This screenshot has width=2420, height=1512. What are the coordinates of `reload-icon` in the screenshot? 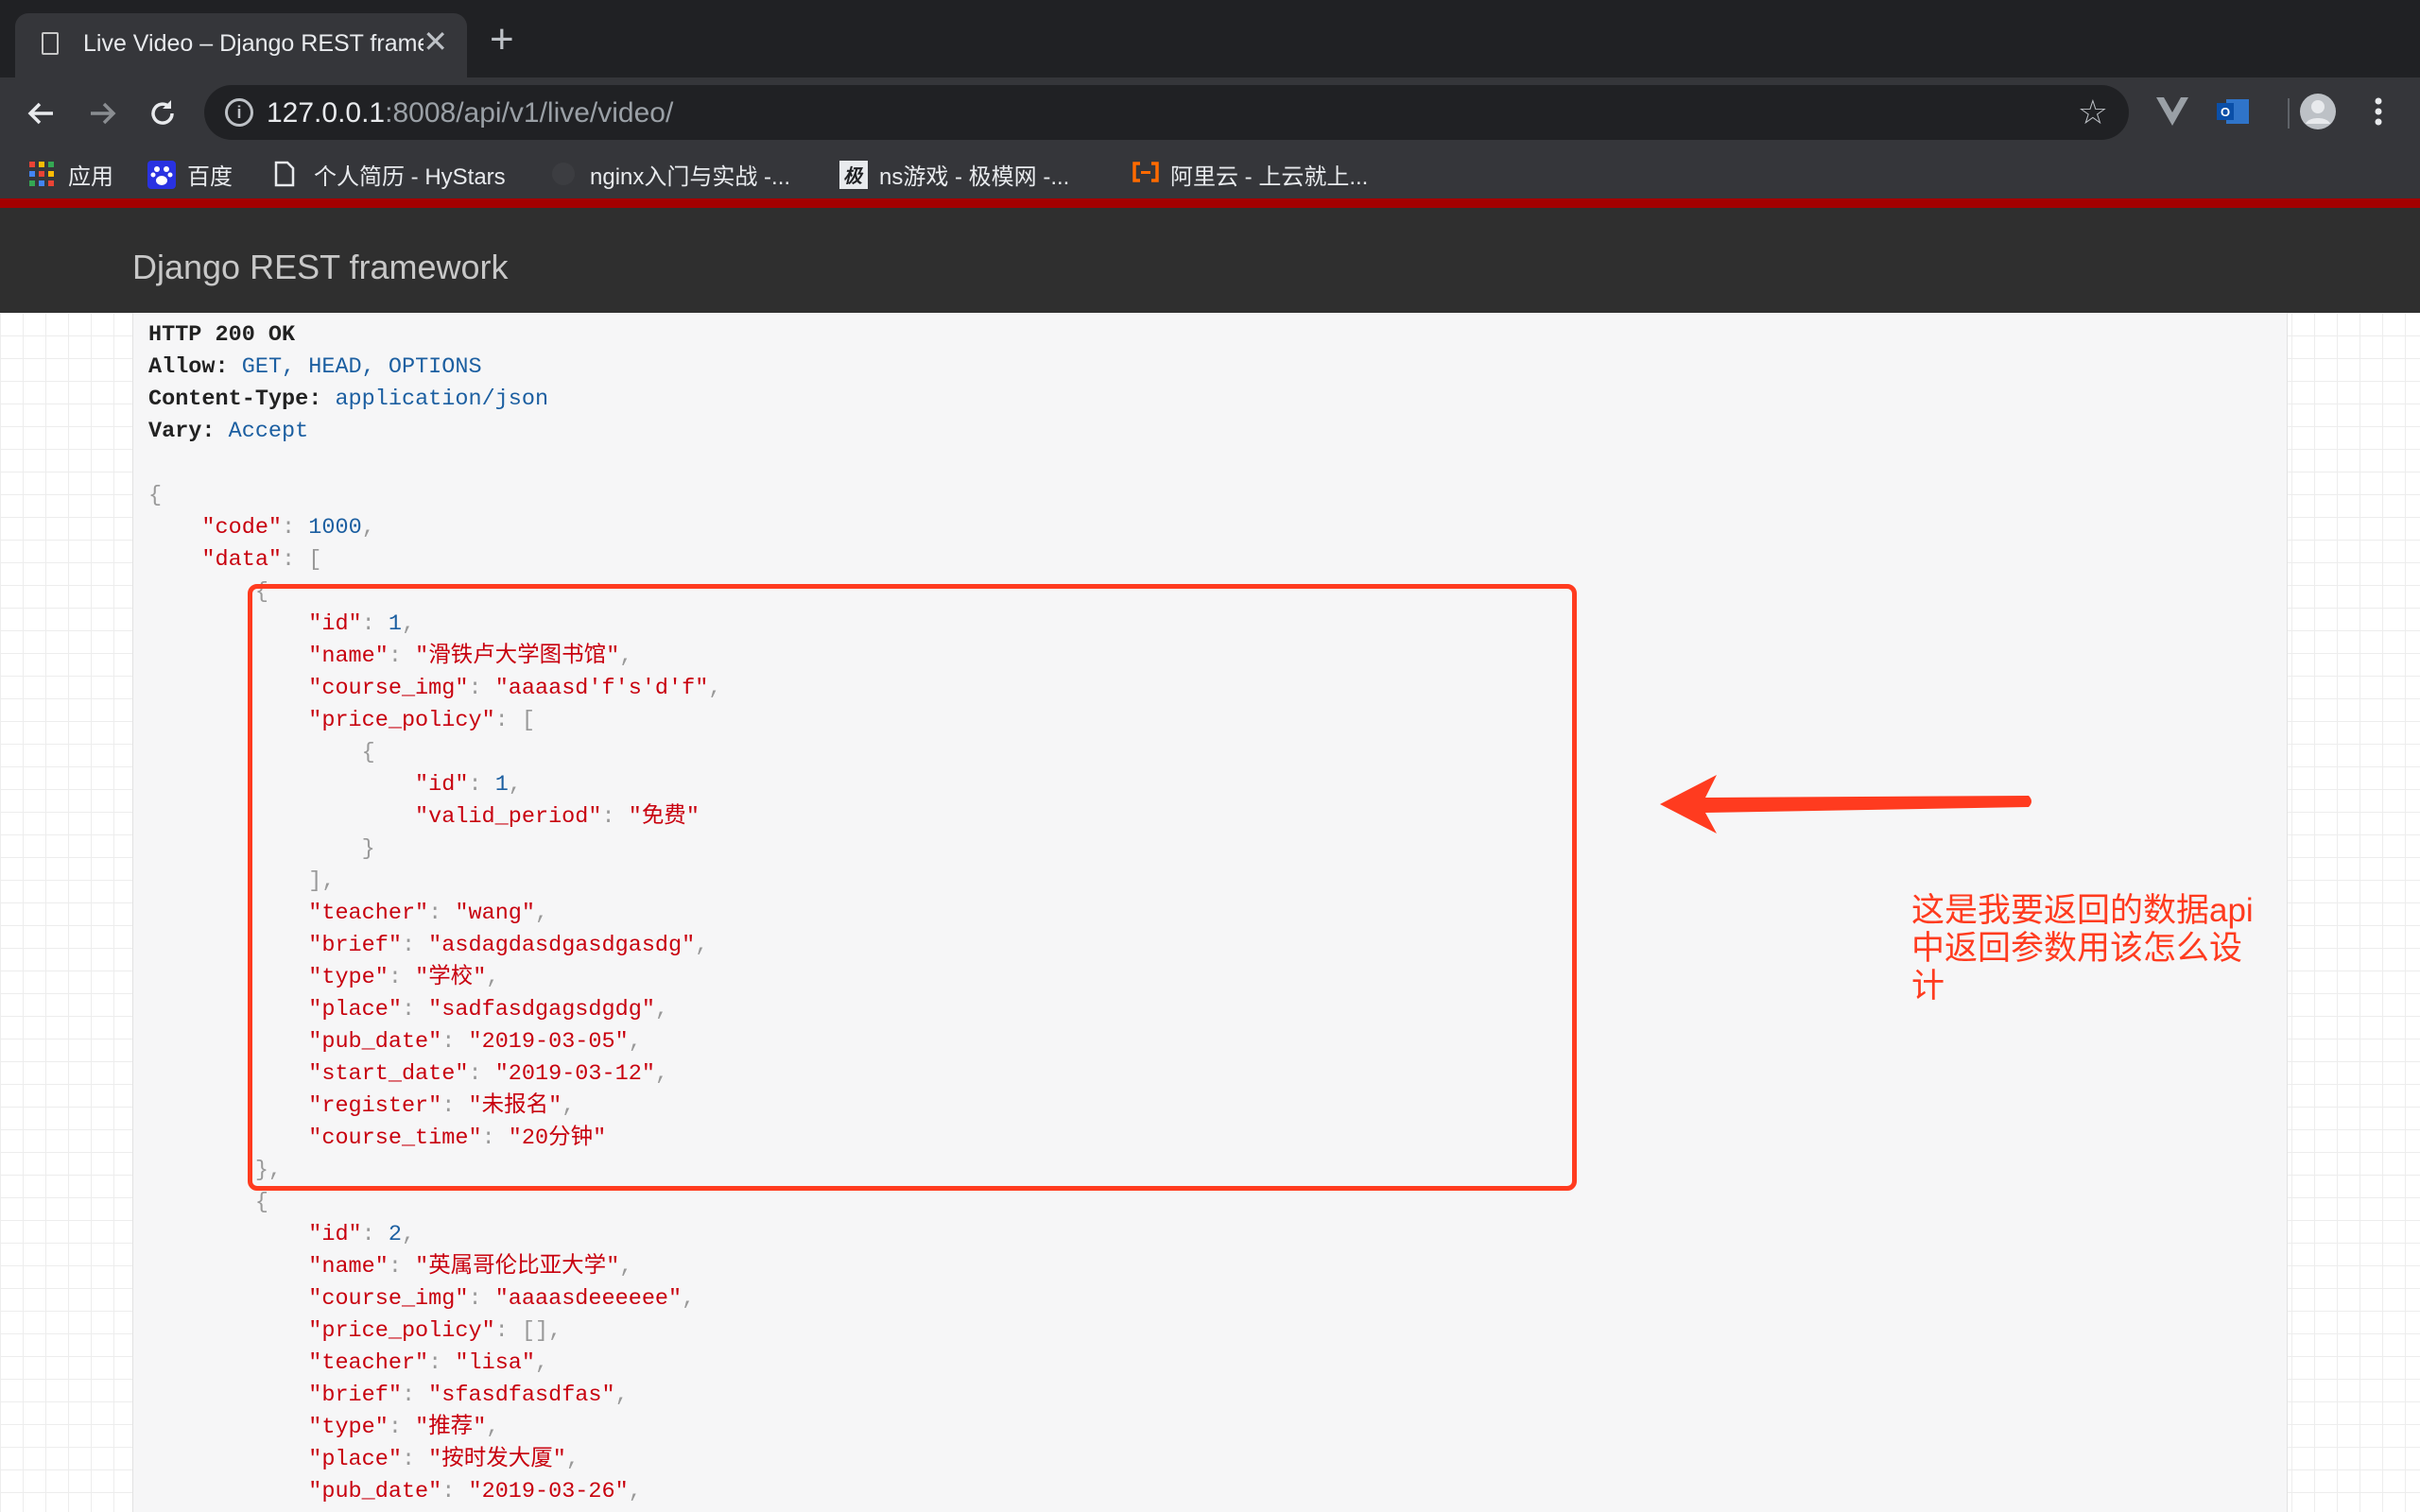 It's located at (162, 112).